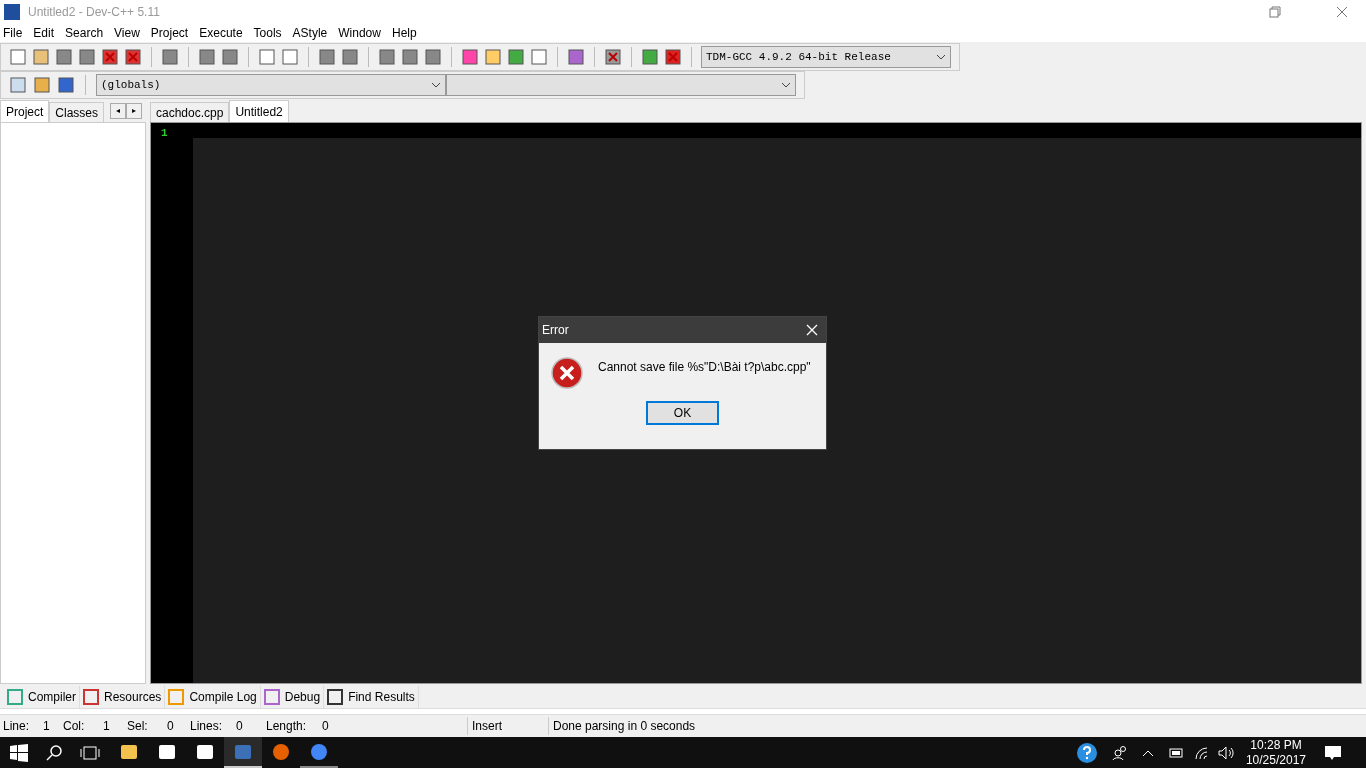 This screenshot has width=1366, height=768. What do you see at coordinates (1333, 752) in the screenshot?
I see `notification-icon` at bounding box center [1333, 752].